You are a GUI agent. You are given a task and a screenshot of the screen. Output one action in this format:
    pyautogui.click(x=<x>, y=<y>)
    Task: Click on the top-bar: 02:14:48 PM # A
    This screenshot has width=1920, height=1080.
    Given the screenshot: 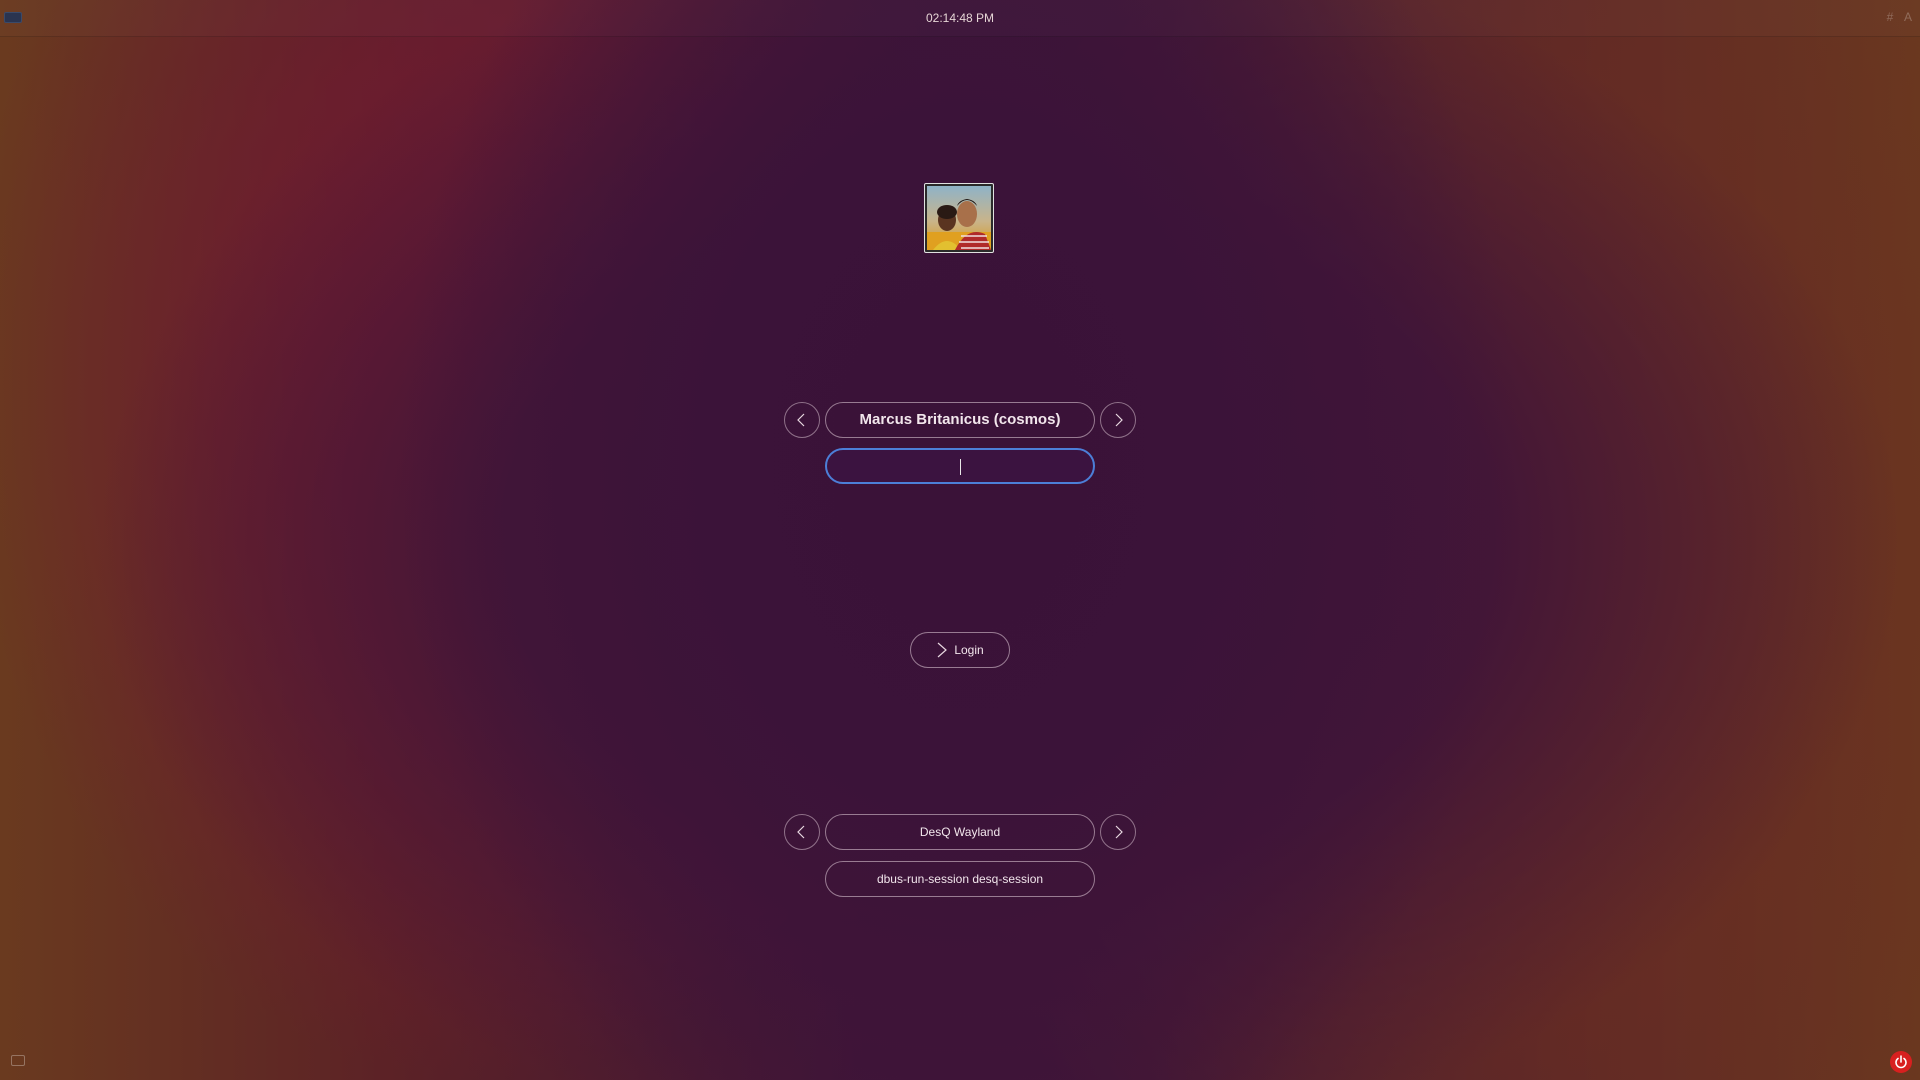 What is the action you would take?
    pyautogui.click(x=960, y=18)
    